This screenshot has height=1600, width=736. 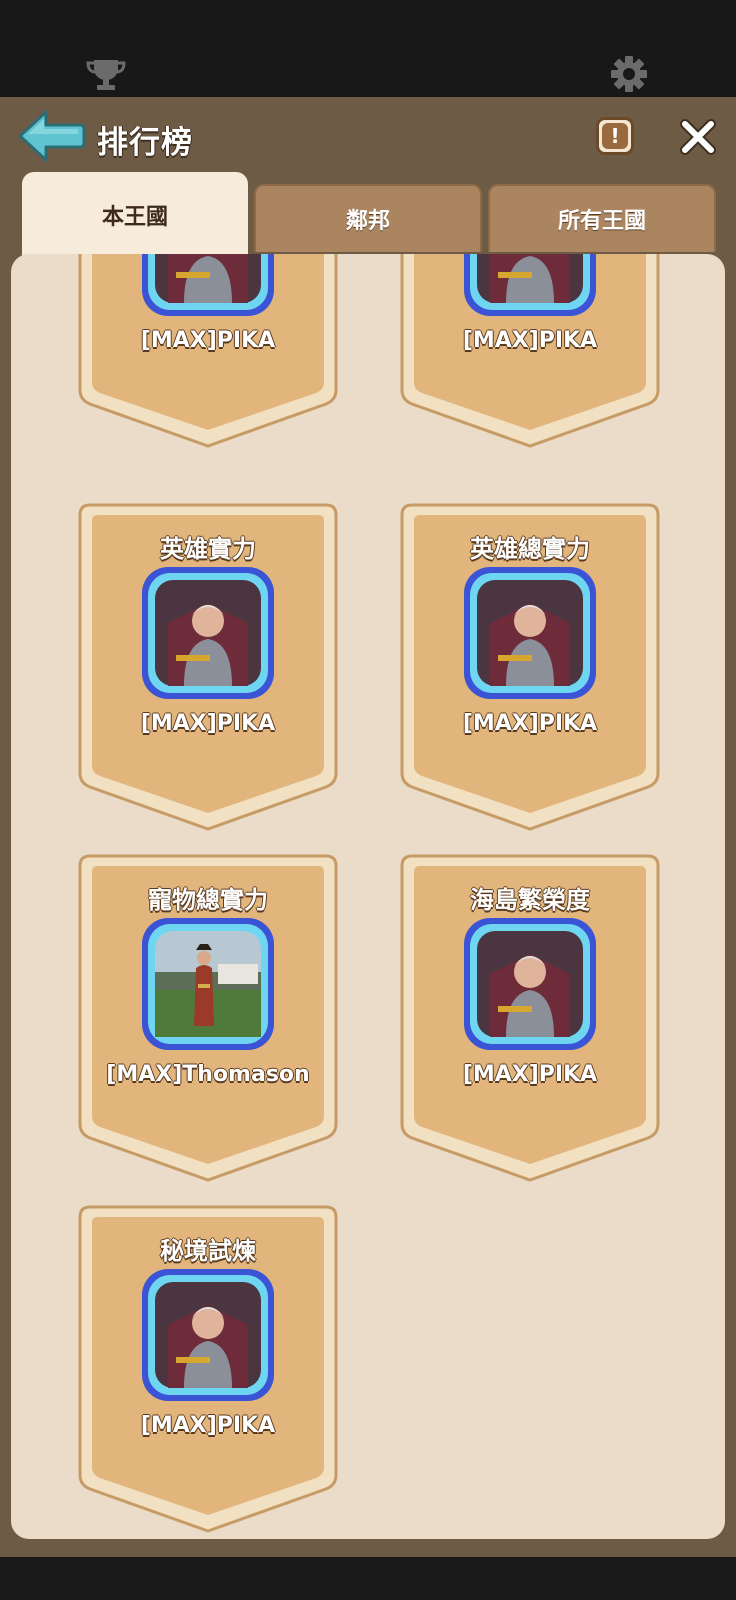 I want to click on leaderboard-header: 排行榜 !, so click(x=368, y=137).